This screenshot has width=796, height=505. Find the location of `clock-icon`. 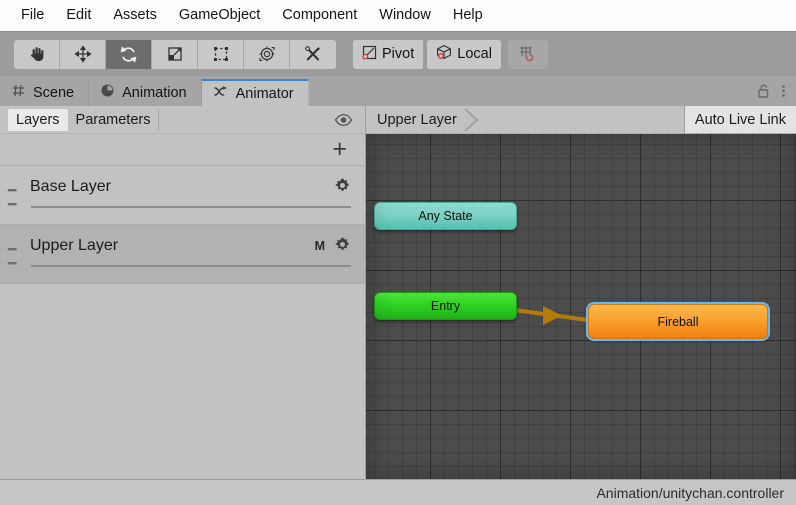

clock-icon is located at coordinates (107, 92).